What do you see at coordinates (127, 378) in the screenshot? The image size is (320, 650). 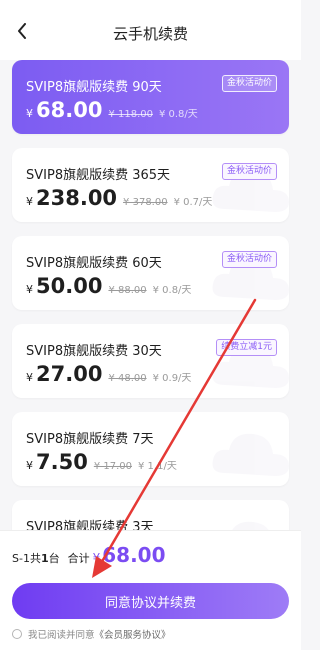 I see `original-price: ¥ 48.00` at bounding box center [127, 378].